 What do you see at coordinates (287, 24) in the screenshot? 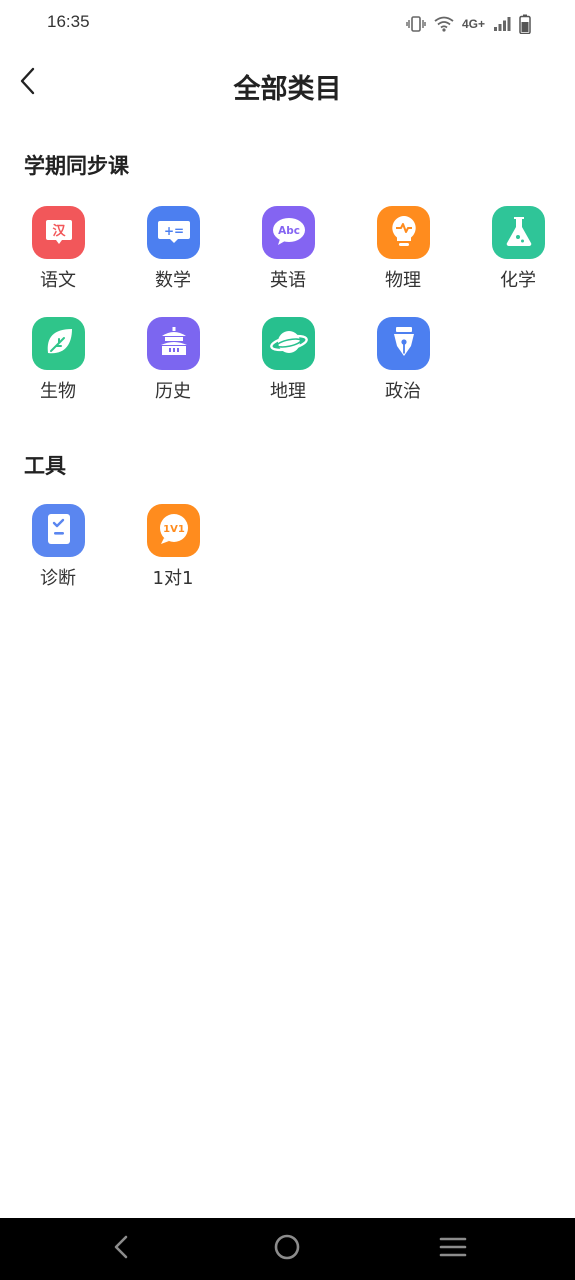
I see `status-bar: 16:35 4G+` at bounding box center [287, 24].